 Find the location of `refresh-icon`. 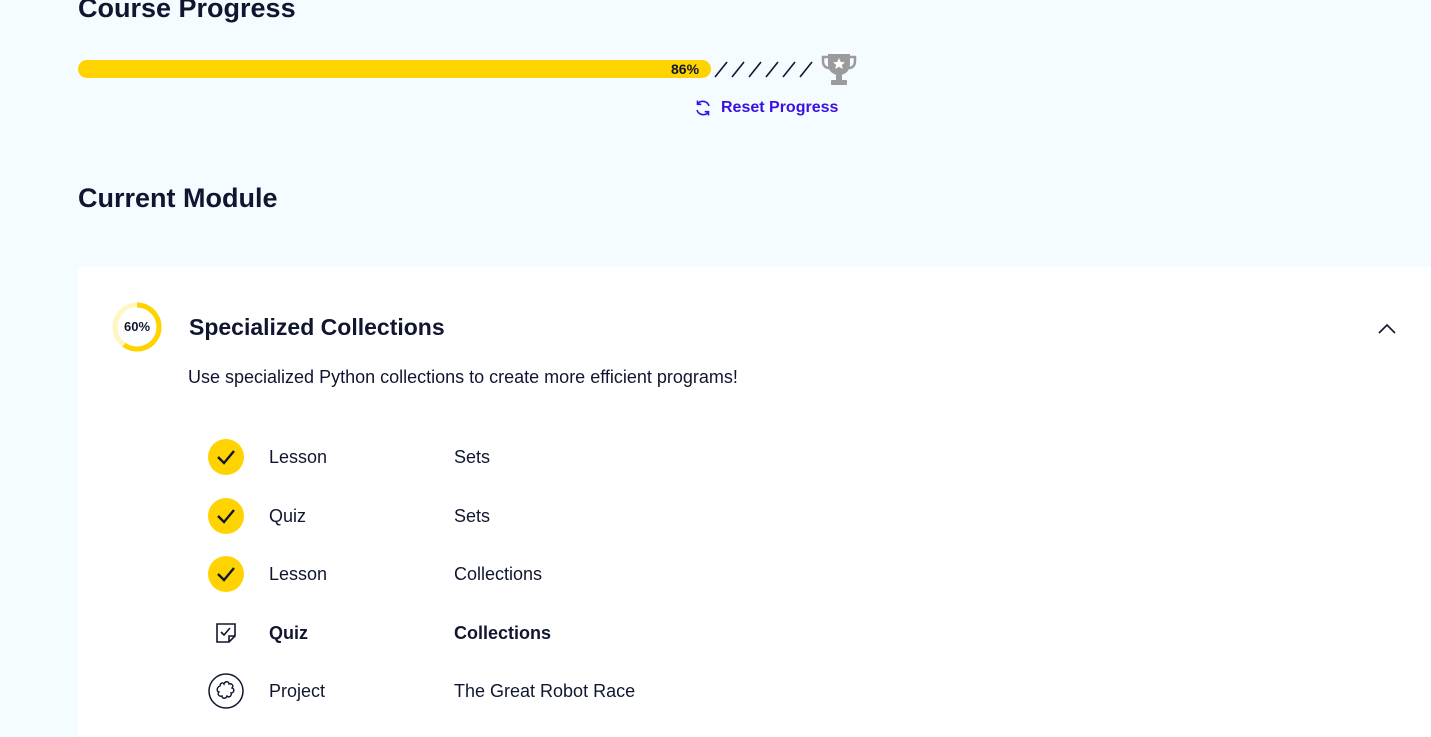

refresh-icon is located at coordinates (703, 108).